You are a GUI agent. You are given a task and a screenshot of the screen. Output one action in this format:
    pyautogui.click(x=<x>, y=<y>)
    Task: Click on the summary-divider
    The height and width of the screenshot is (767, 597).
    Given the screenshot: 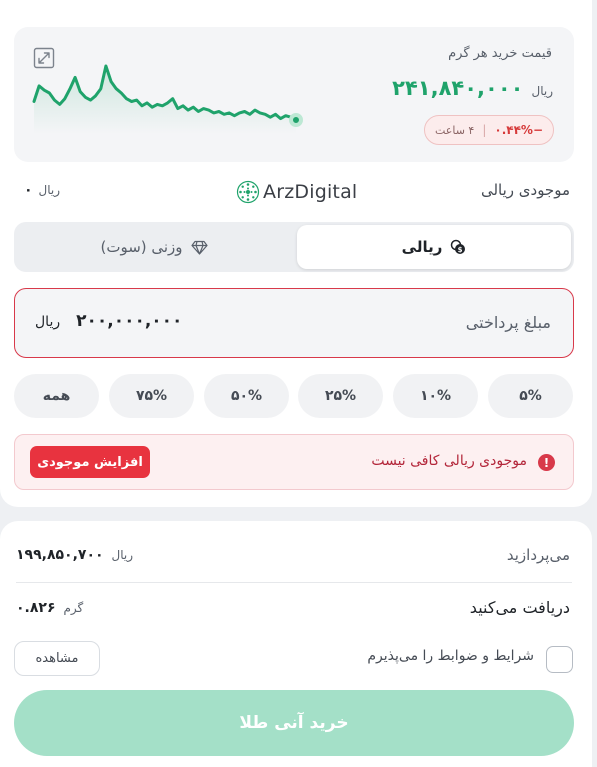 What is the action you would take?
    pyautogui.click(x=294, y=582)
    